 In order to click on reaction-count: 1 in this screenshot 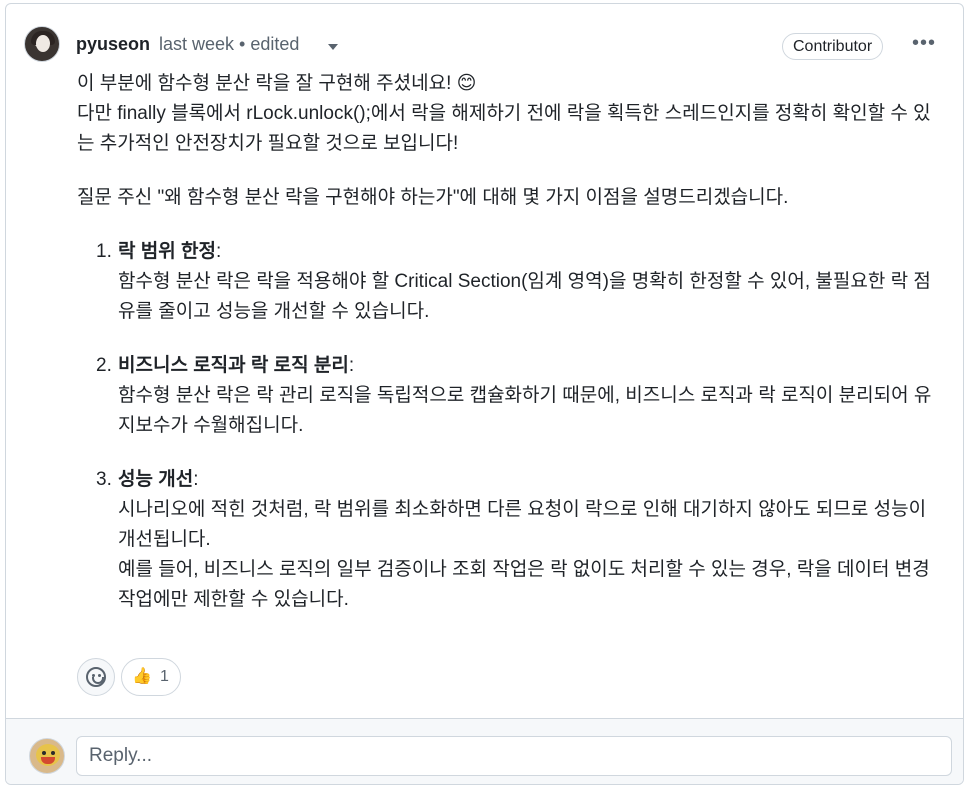, I will do `click(164, 676)`.